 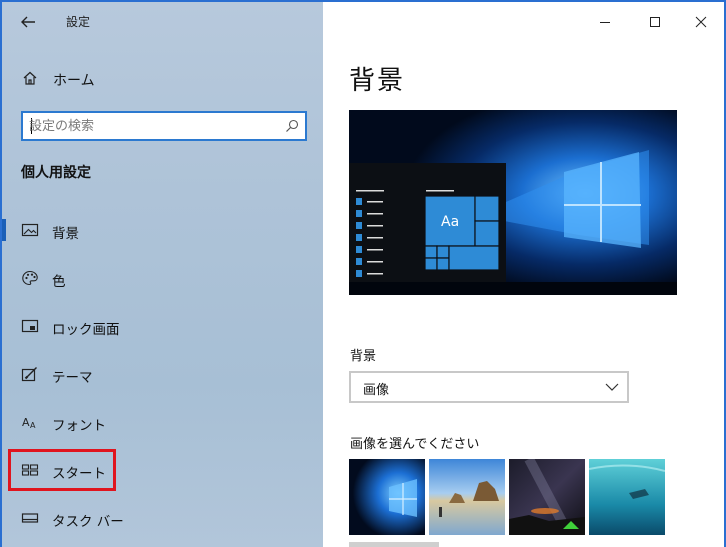 What do you see at coordinates (376, 390) in the screenshot?
I see `dropdown-value: 画像` at bounding box center [376, 390].